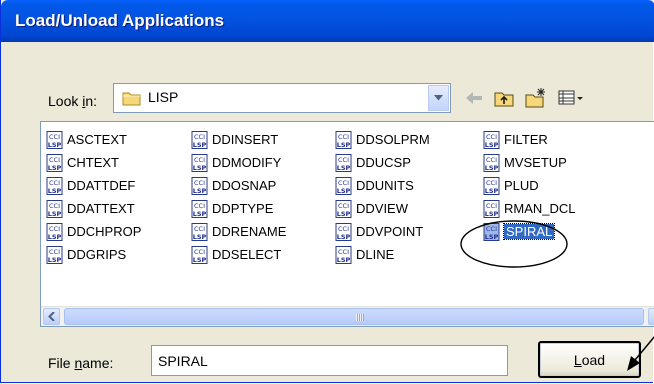  I want to click on list-item-selected: CCI LSP SPIRAL, so click(529, 231).